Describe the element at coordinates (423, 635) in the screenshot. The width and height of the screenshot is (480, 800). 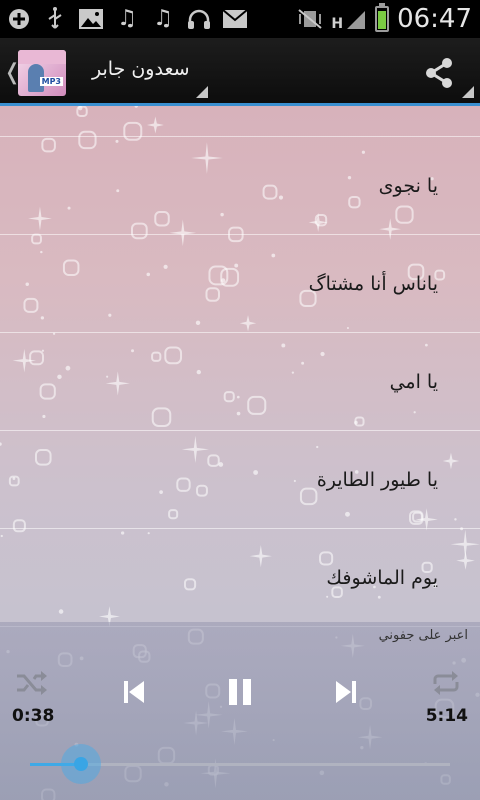
I see `now-playing-title: اعبر على جفوني` at that location.